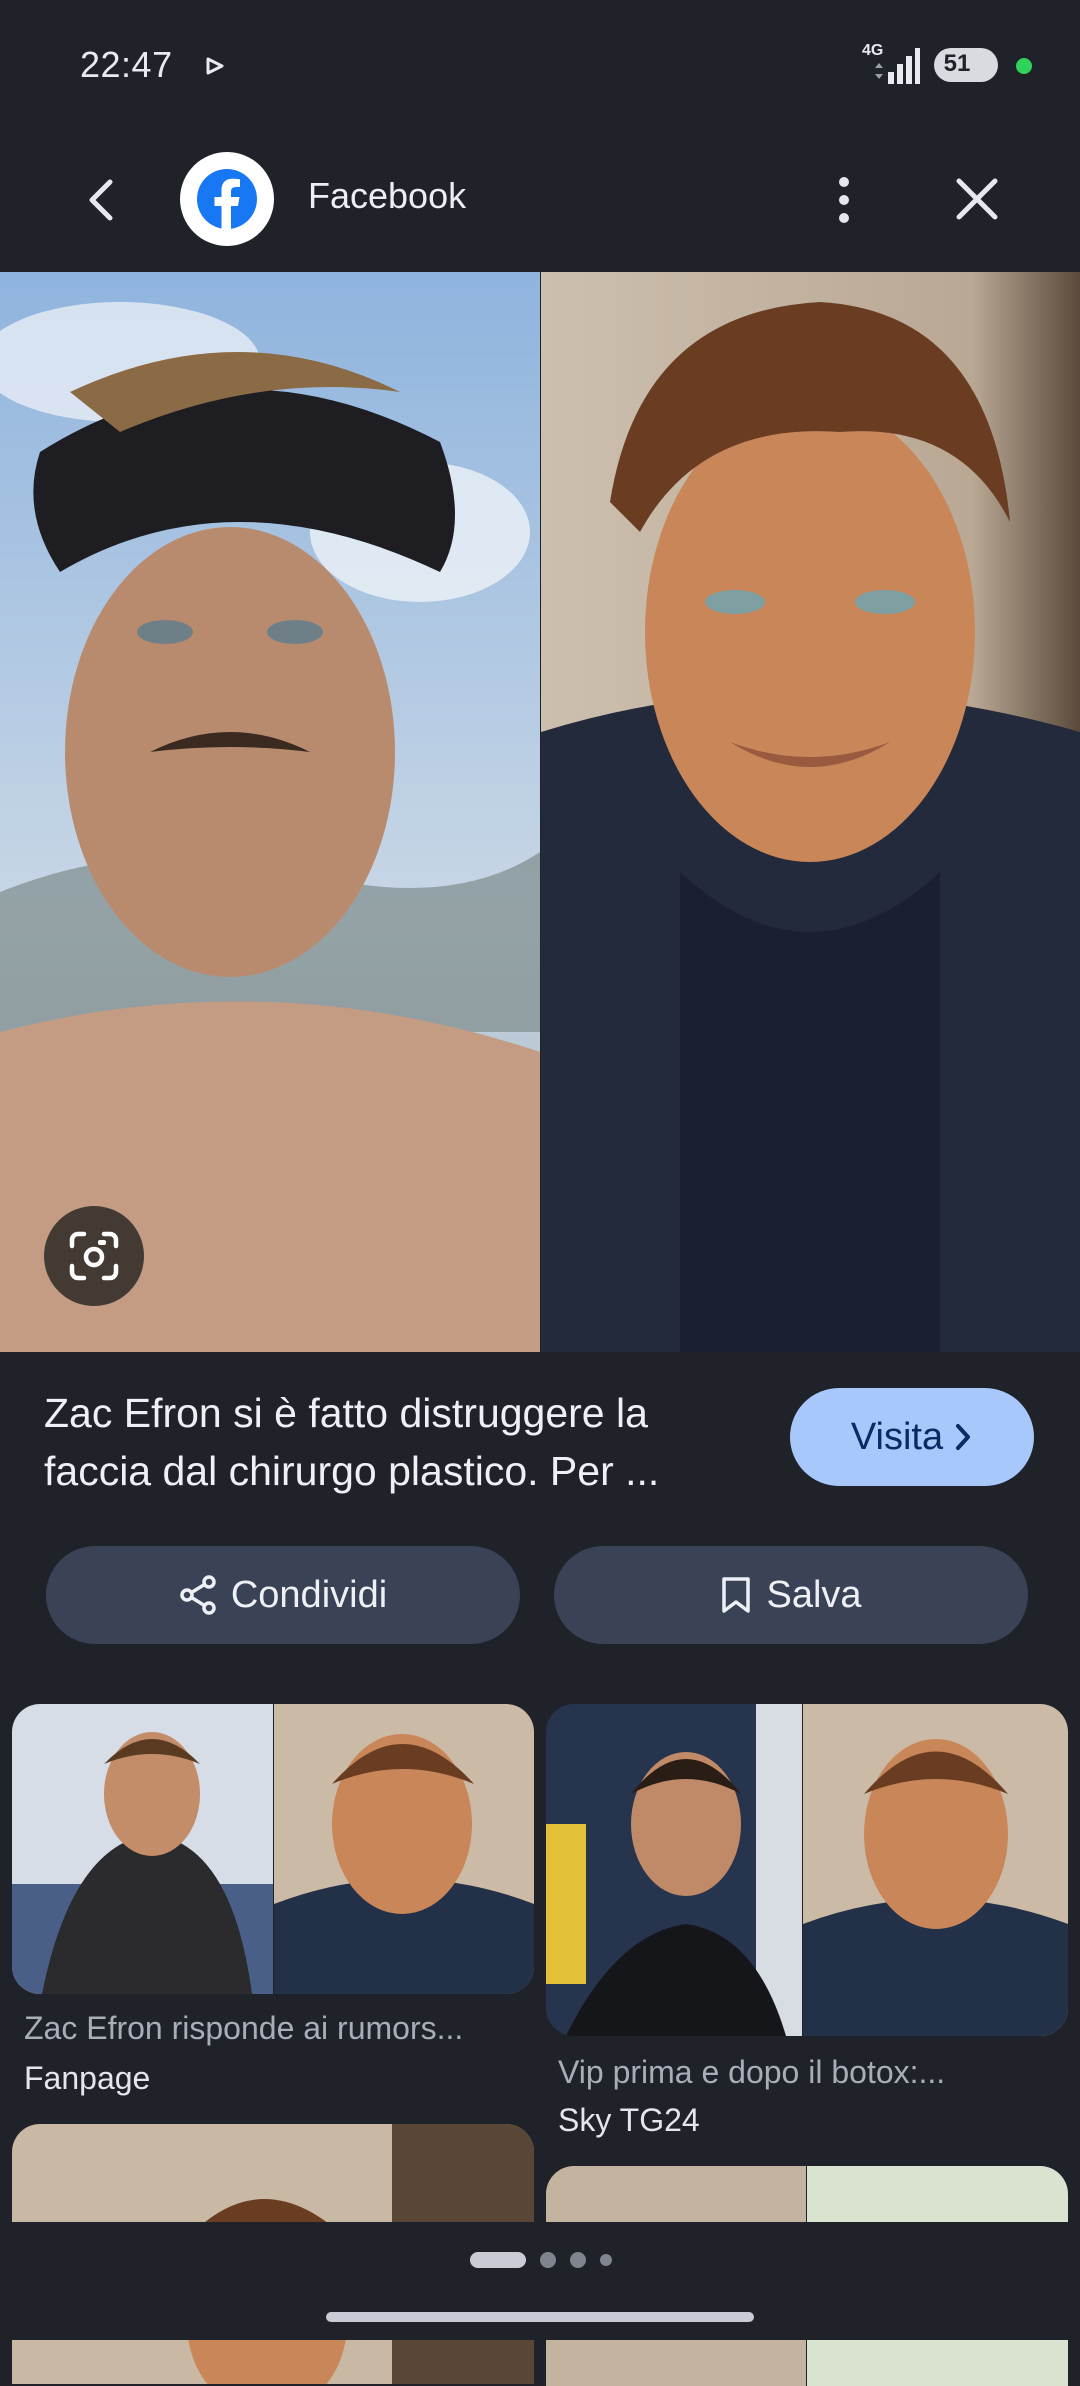  I want to click on share-button: Condividi, so click(283, 1595).